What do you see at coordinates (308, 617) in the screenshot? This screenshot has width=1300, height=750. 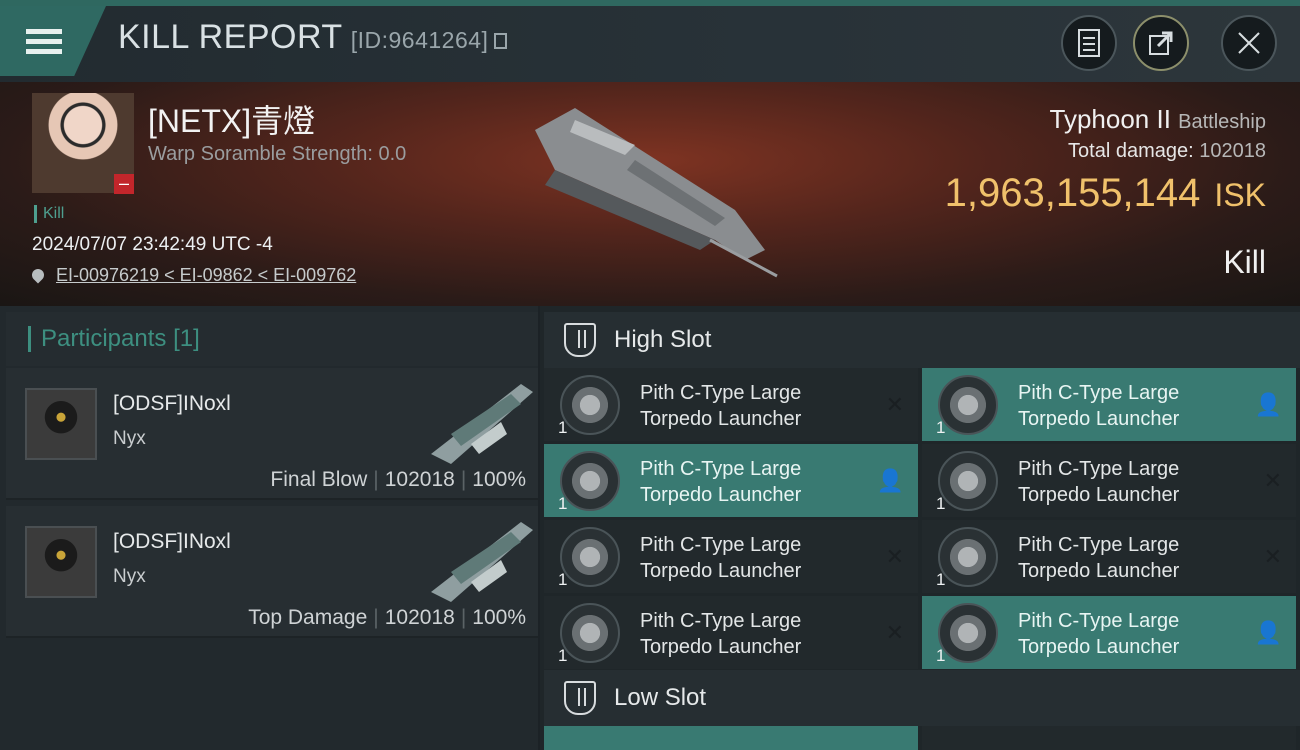 I see `participant-role: Top Damage` at bounding box center [308, 617].